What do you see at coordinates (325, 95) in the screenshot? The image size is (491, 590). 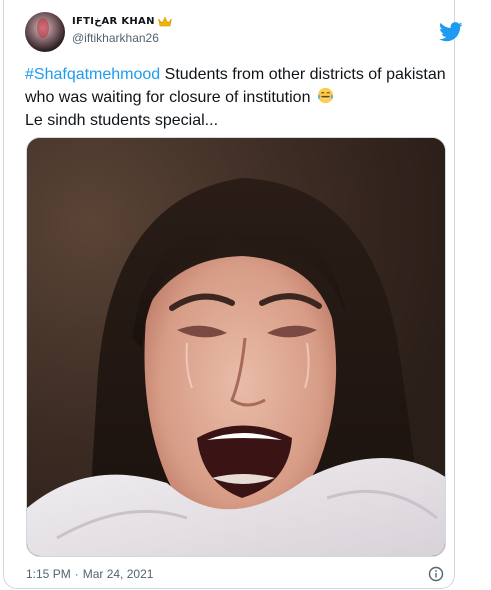 I see `face-with-tears-of-joy-icon` at bounding box center [325, 95].